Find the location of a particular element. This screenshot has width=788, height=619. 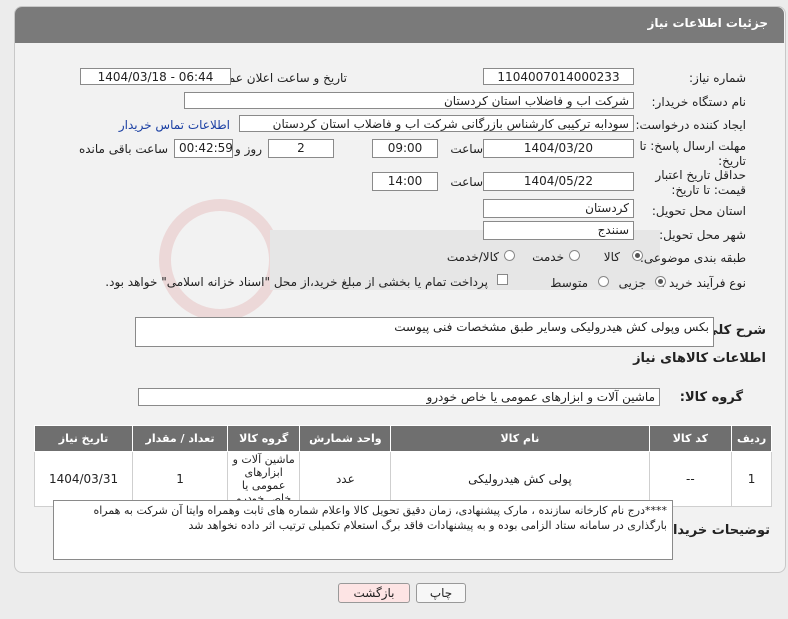

process-radio-medium is located at coordinates (603, 281).